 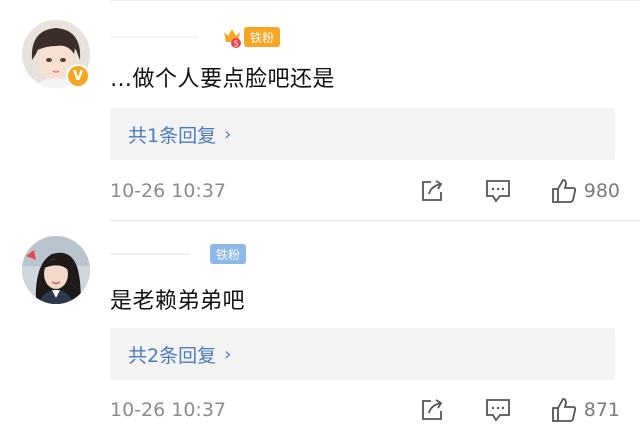 I want to click on user-meta: 5 铁粉, so click(x=195, y=37).